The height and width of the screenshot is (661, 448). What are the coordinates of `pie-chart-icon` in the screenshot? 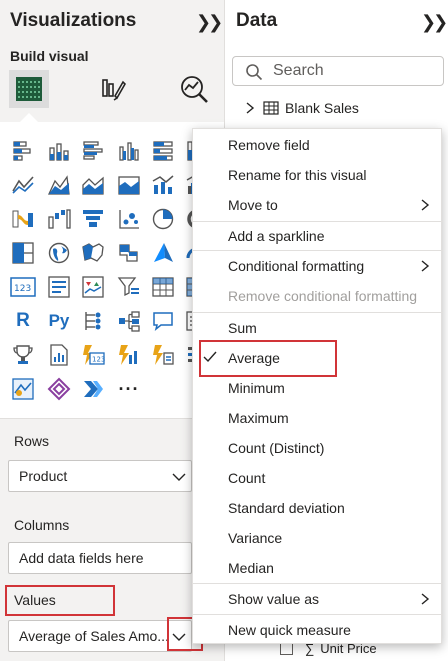 It's located at (163, 219).